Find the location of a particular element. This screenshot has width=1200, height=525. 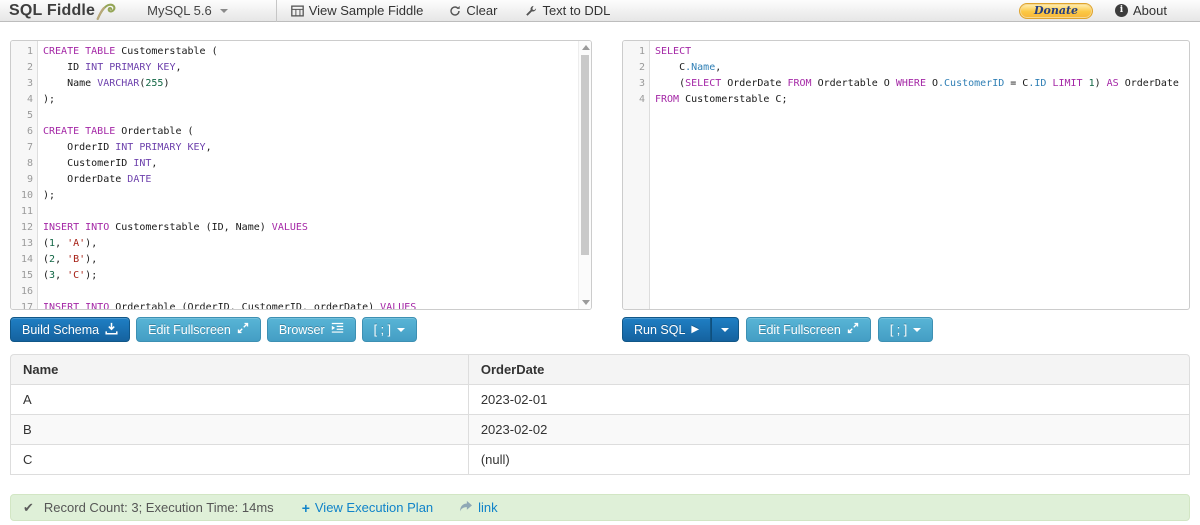

view-sample-fiddle-button: View Sample Fiddle is located at coordinates (357, 10).